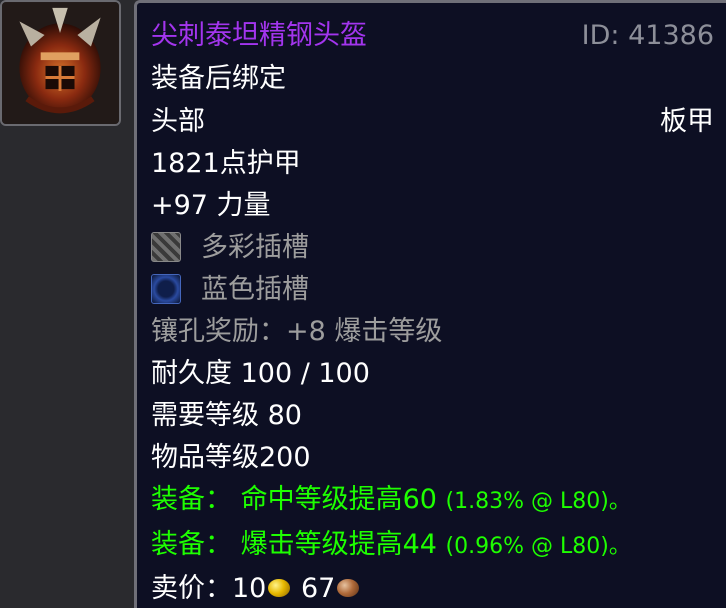  Describe the element at coordinates (348, 587) in the screenshot. I see `silver-coin-icon` at that location.